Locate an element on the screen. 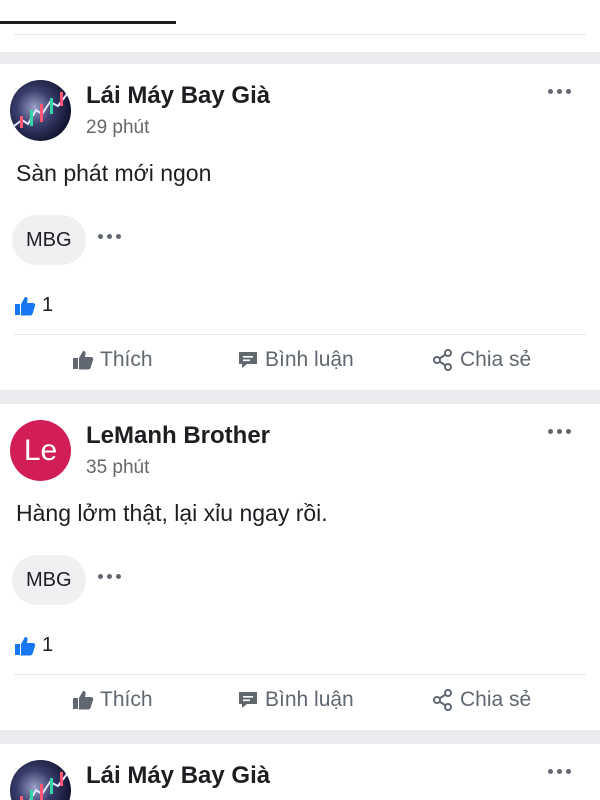 The width and height of the screenshot is (600, 800). avatar: Le is located at coordinates (40, 450).